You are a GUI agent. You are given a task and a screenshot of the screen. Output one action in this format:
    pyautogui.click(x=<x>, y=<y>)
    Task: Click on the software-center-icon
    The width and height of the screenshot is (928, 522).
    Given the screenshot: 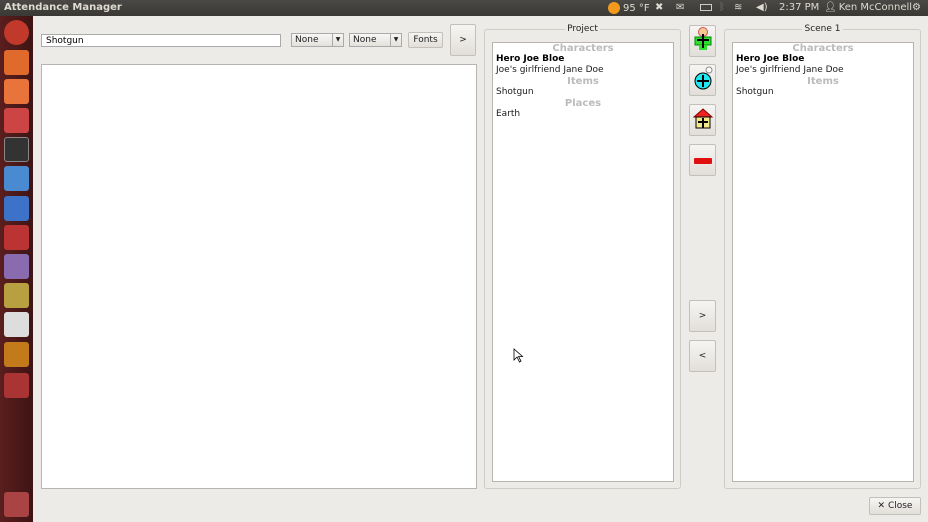 What is the action you would take?
    pyautogui.click(x=16, y=91)
    